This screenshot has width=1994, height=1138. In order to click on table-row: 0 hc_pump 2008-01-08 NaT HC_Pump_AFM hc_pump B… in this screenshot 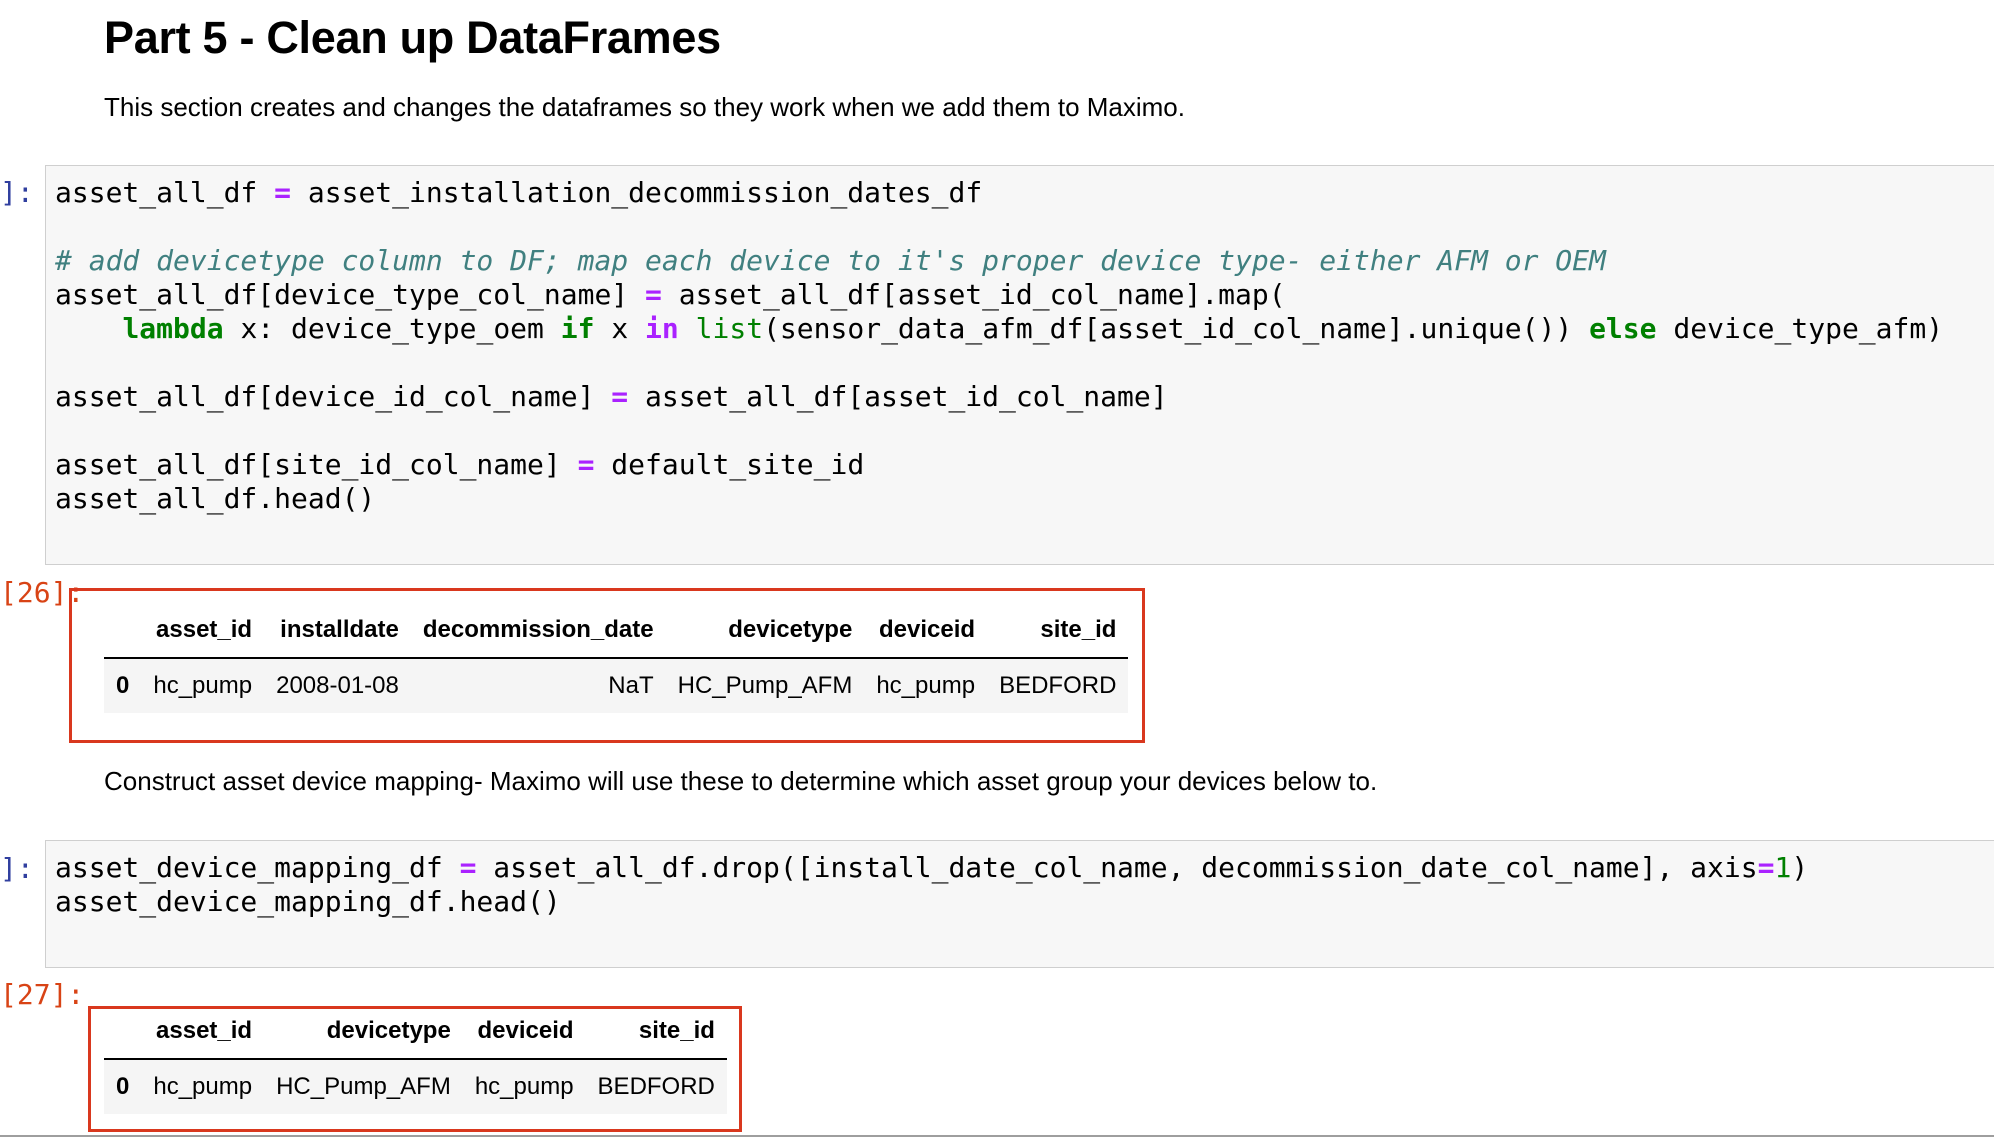, I will do `click(616, 685)`.